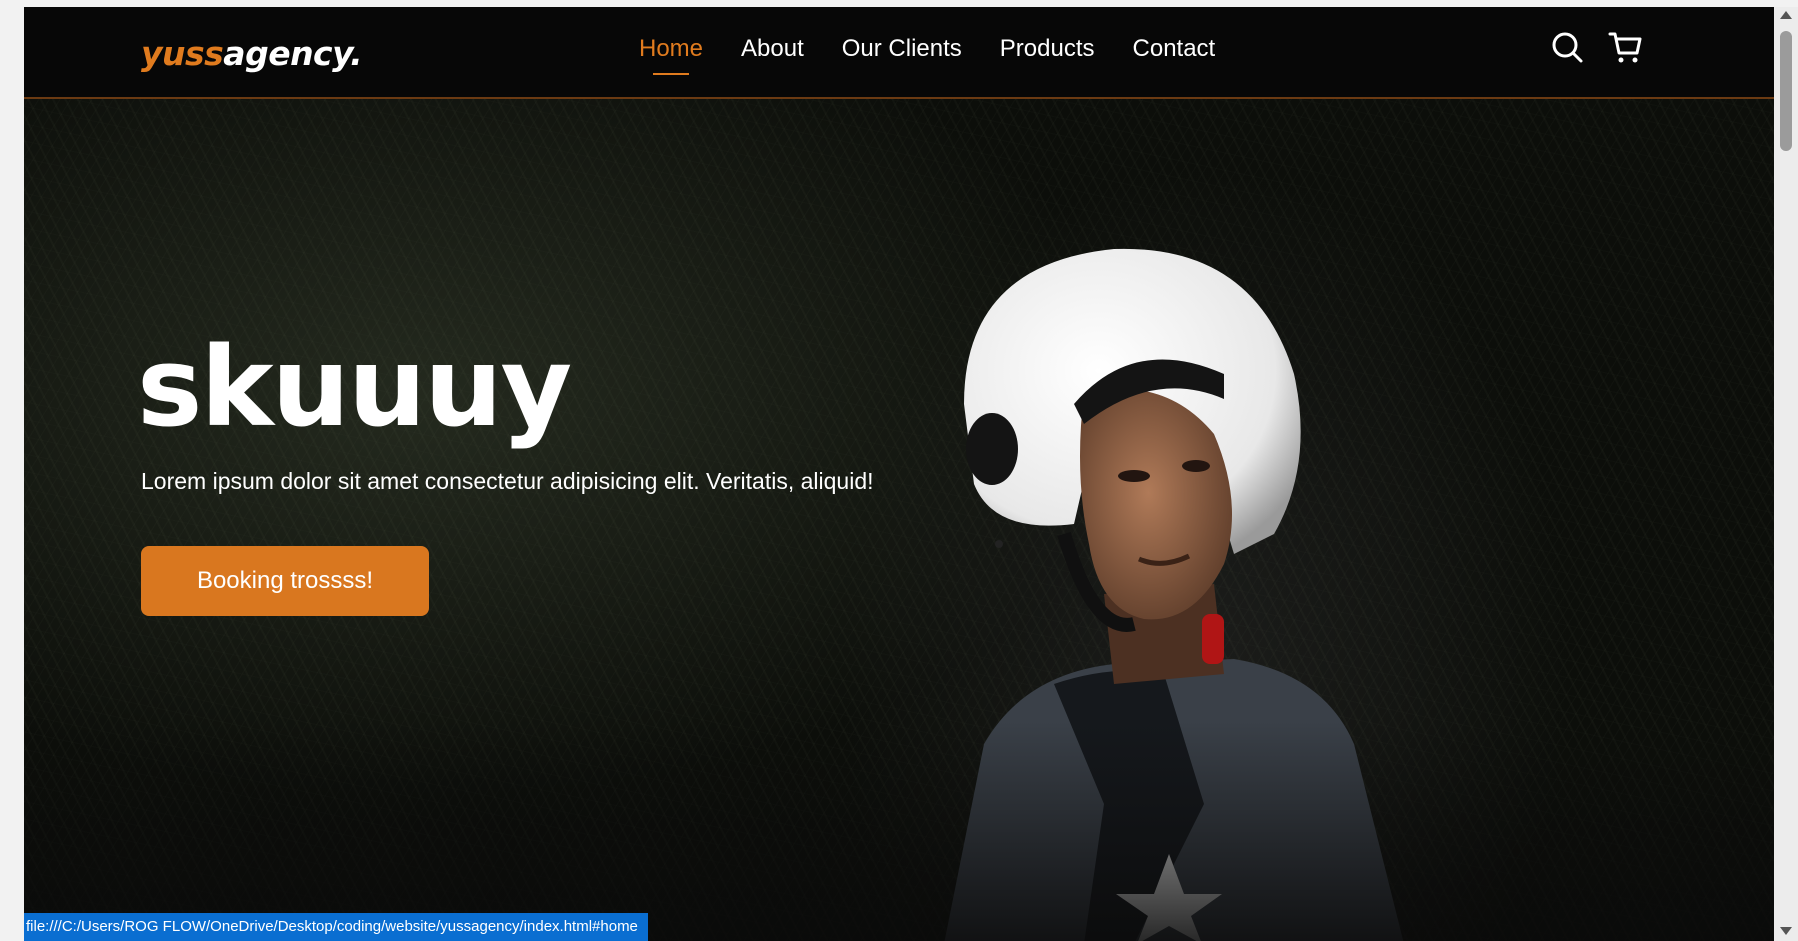  What do you see at coordinates (1047, 55) in the screenshot?
I see `nav-link-products: Products` at bounding box center [1047, 55].